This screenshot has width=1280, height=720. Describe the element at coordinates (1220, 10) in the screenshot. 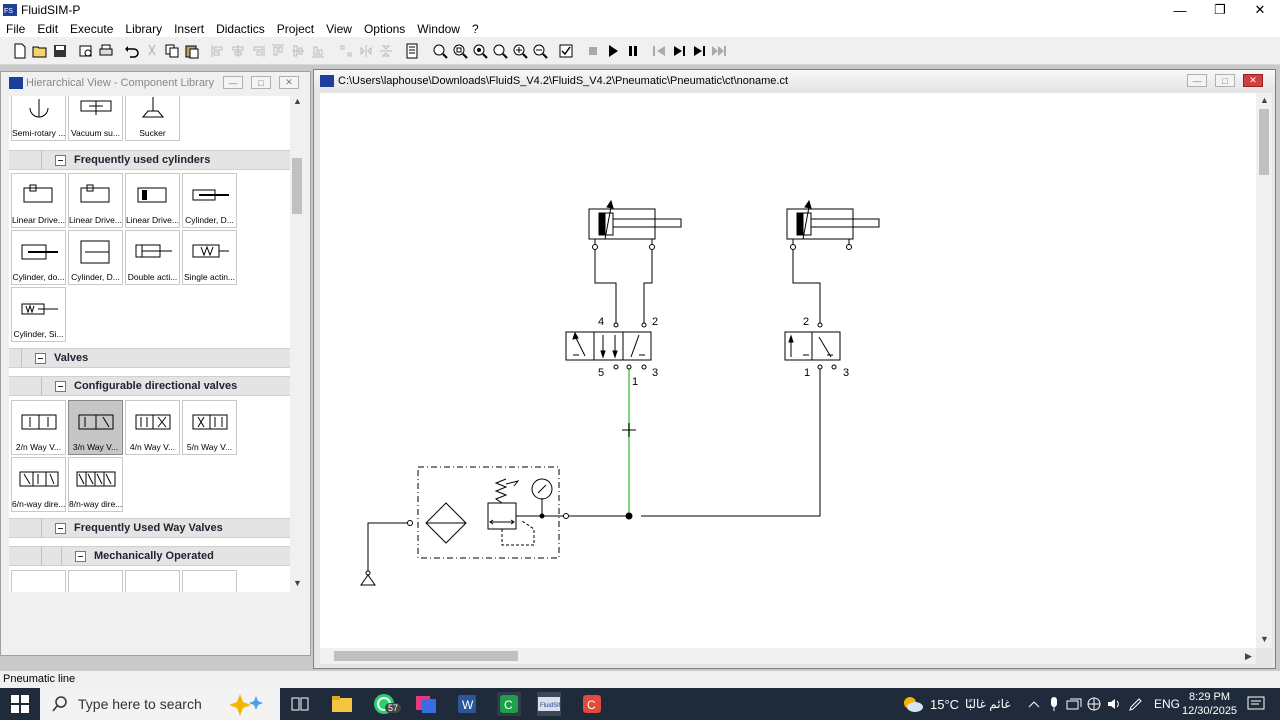

I see `maximize-button: ❐` at that location.